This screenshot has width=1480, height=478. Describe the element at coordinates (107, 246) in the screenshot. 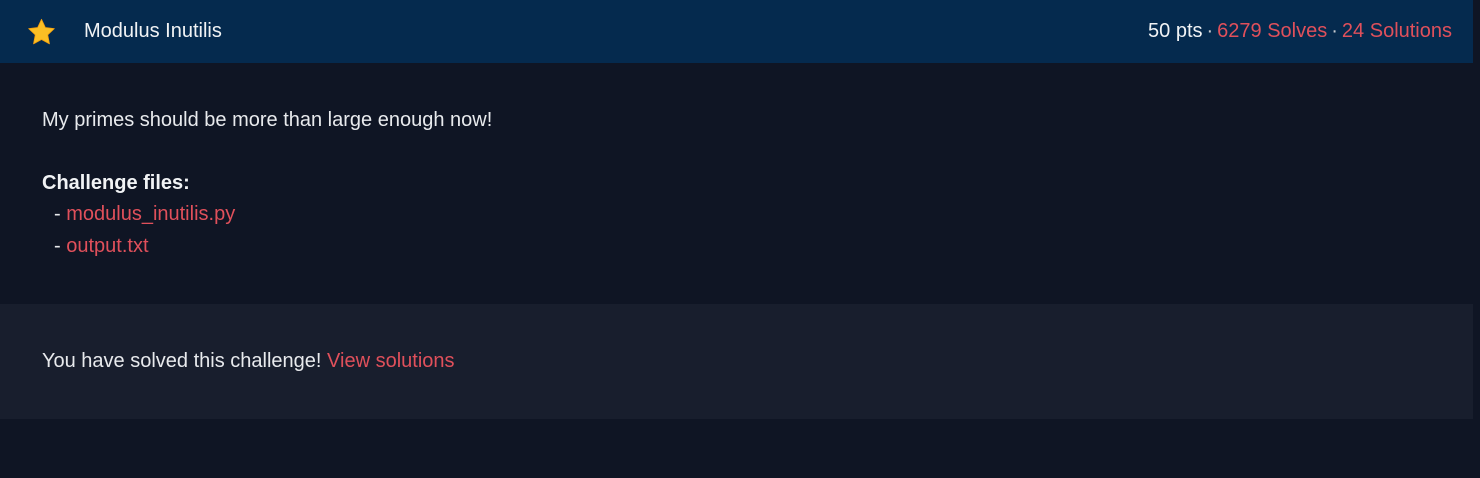

I see `file-link-output-txt: output.txt` at that location.